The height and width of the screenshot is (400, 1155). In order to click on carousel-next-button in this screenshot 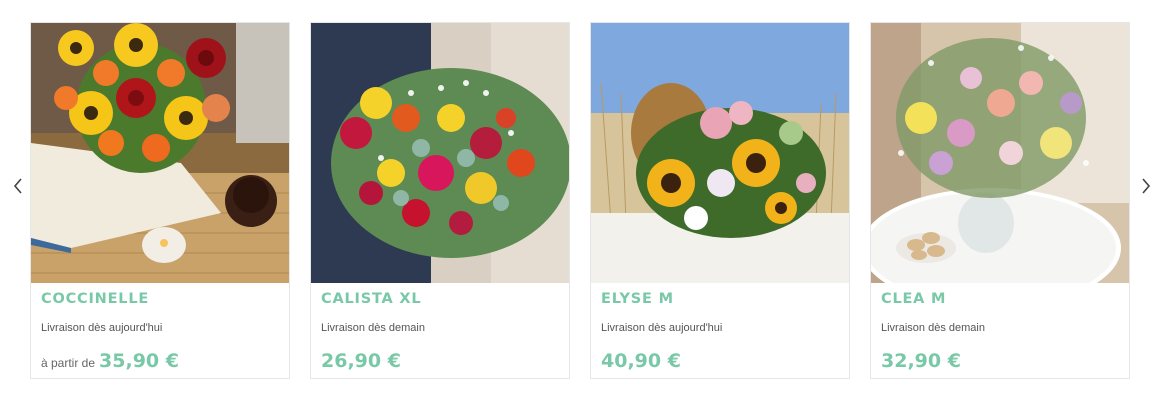, I will do `click(1144, 186)`.